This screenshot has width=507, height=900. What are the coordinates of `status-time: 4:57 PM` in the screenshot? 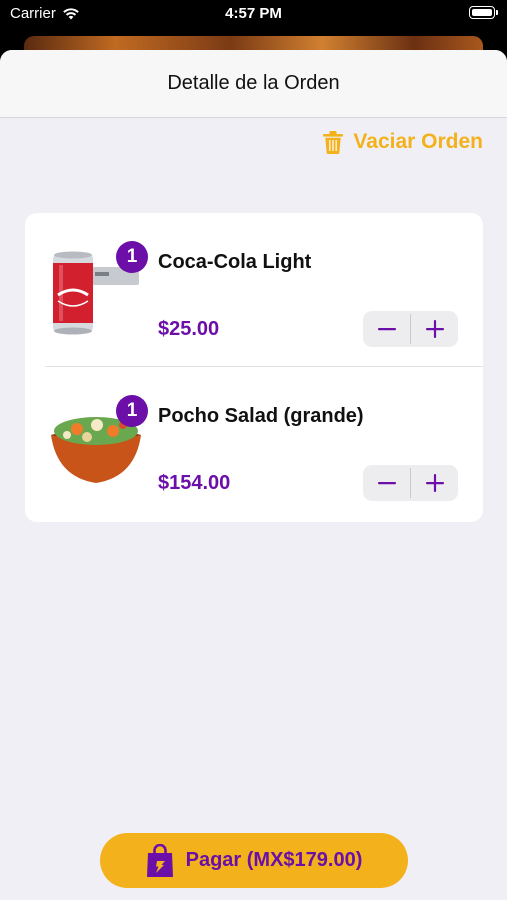 It's located at (253, 13).